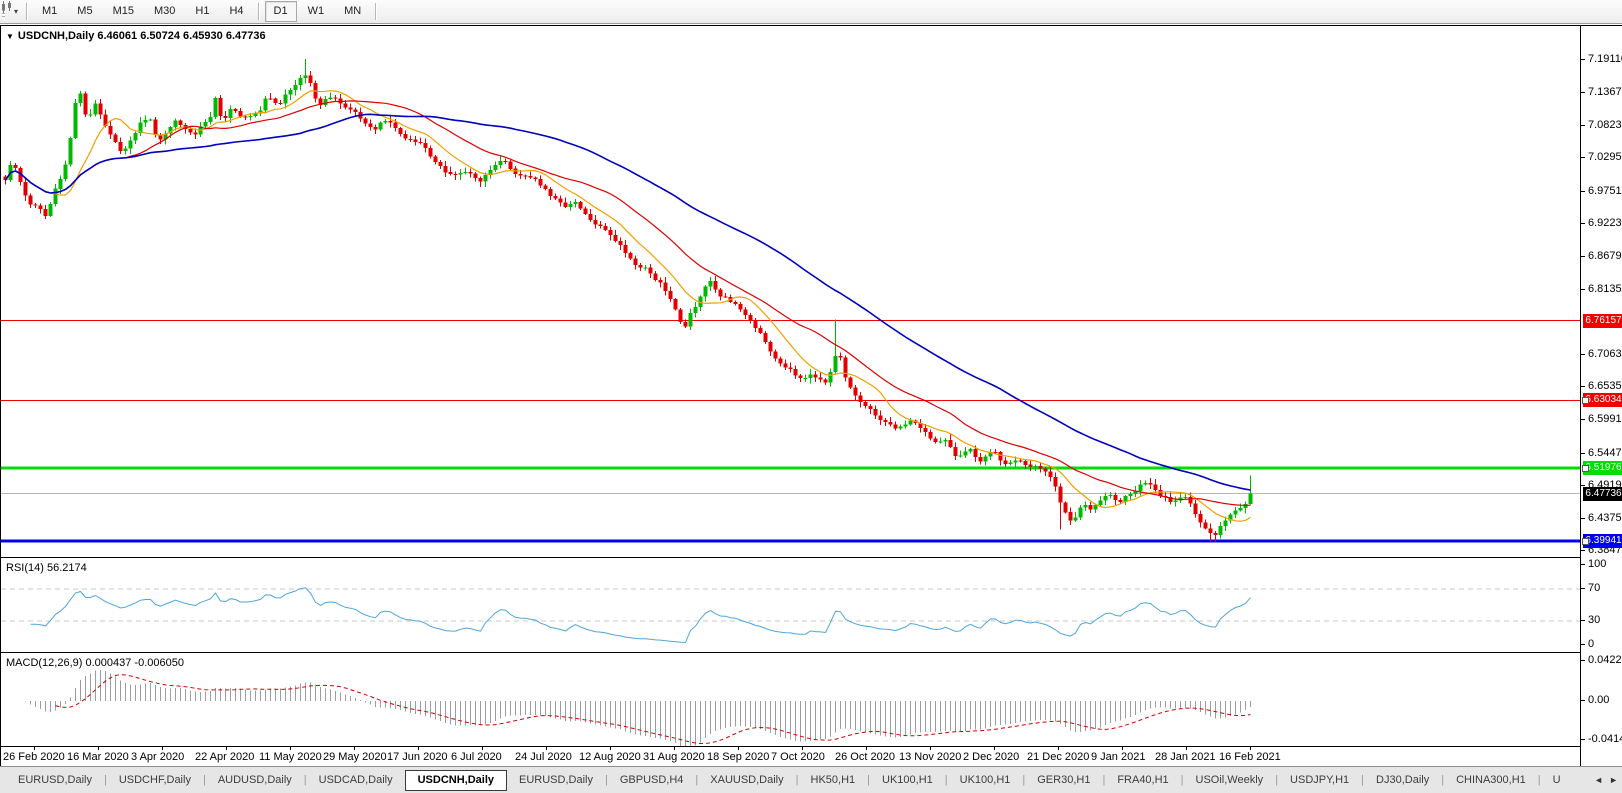 Image resolution: width=1622 pixels, height=793 pixels. Describe the element at coordinates (202, 11) in the screenshot. I see `timeframe-button-h1: H1` at that location.